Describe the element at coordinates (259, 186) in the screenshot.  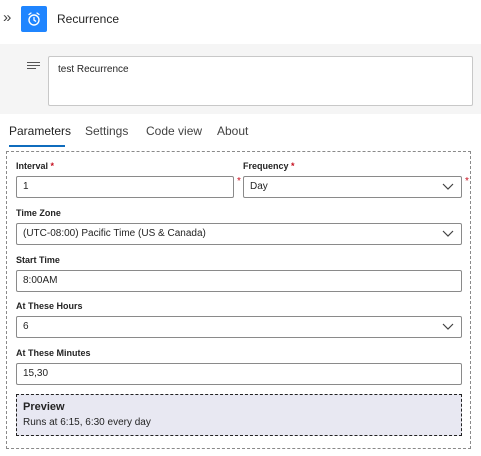
I see `frequency-value: Day` at that location.